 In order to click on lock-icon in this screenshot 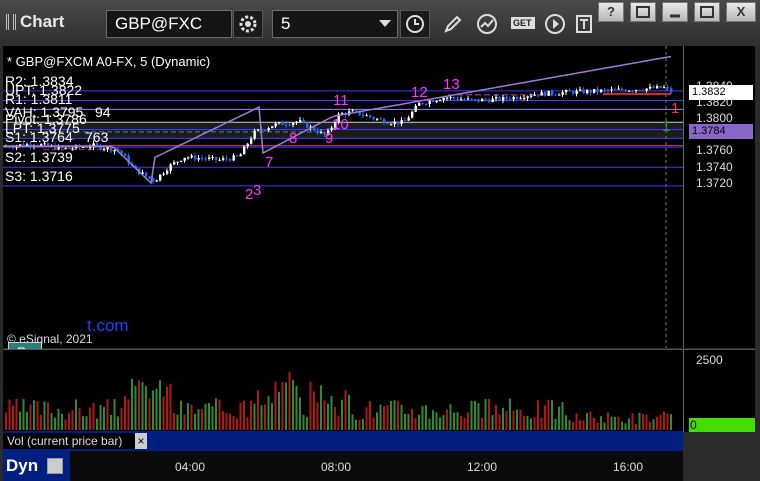, I will do `click(55, 466)`.